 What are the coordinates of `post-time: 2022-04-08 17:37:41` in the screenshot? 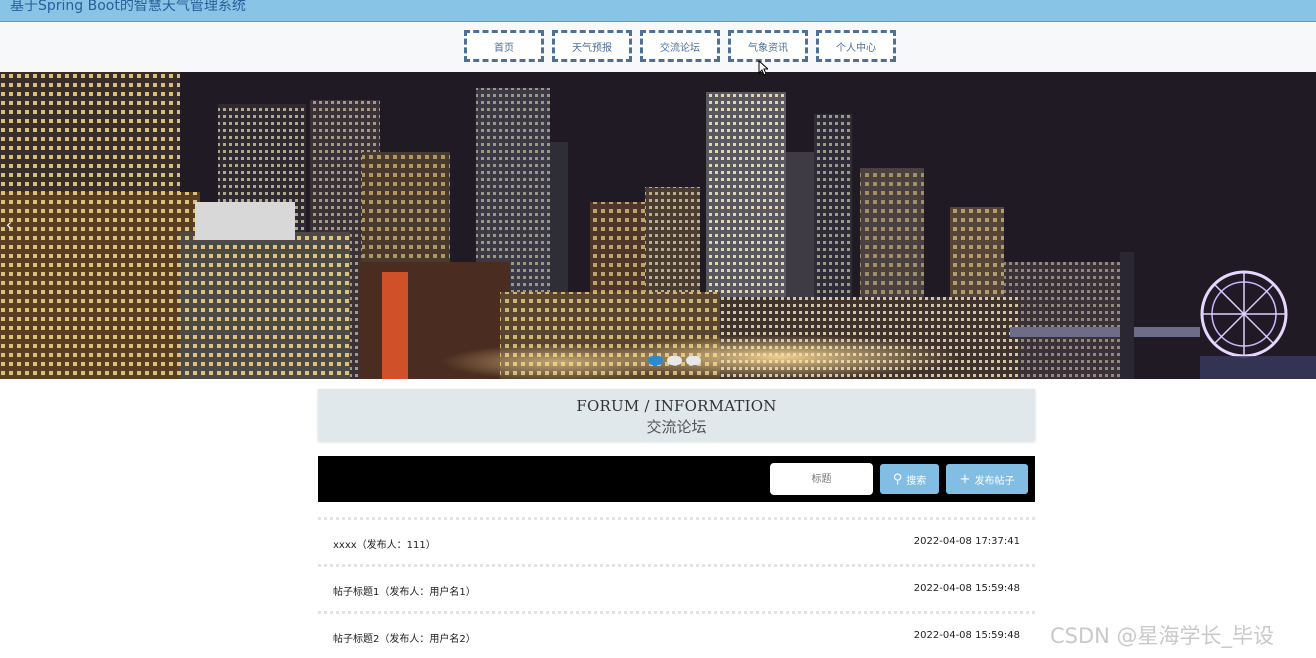 It's located at (966, 541).